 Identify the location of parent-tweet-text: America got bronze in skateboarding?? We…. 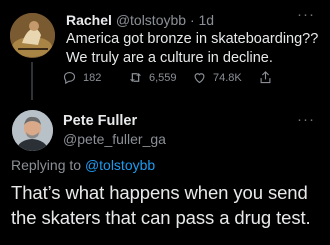
(192, 48).